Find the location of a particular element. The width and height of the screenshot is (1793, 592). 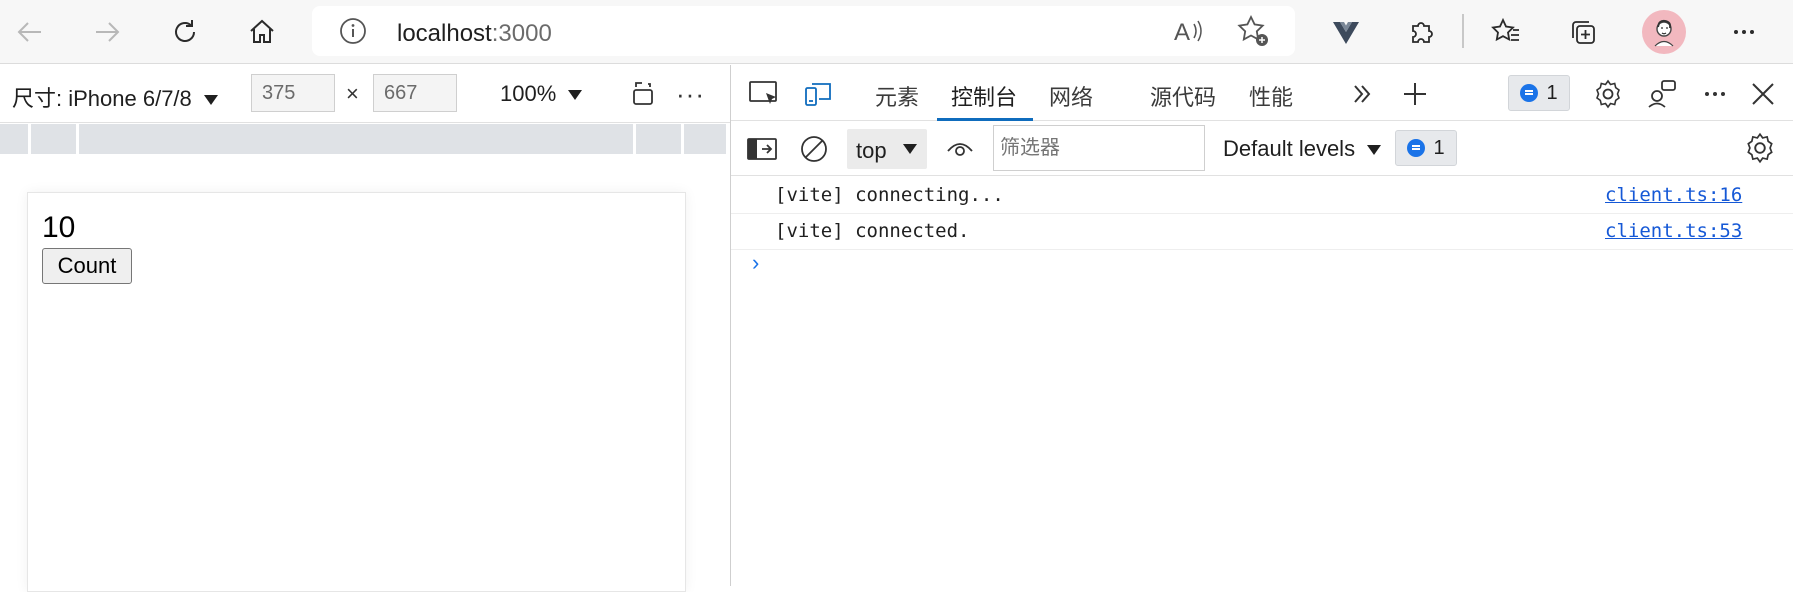

plus-icon is located at coordinates (1415, 94).